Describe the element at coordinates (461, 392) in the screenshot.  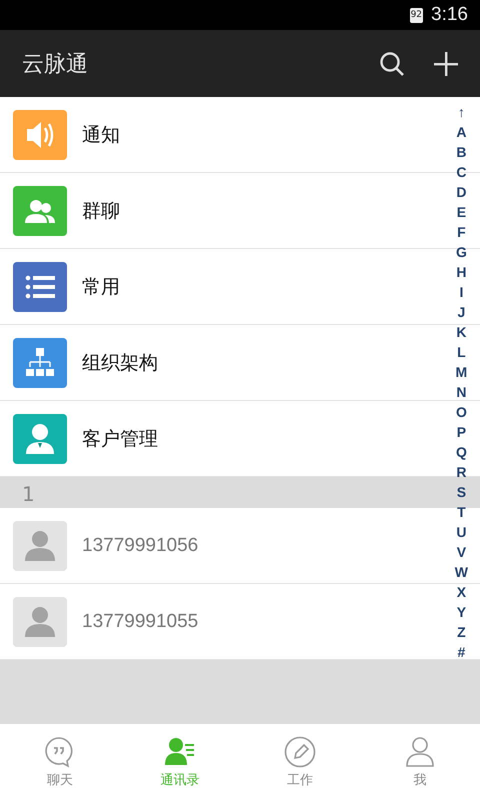
I see `index-letter: N` at that location.